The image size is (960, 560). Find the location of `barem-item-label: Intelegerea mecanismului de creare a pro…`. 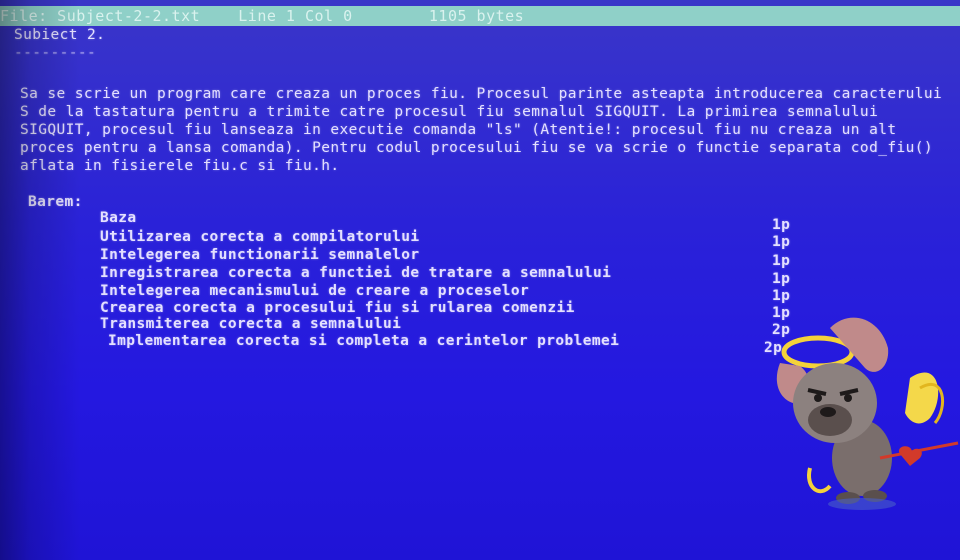

barem-item-label: Intelegerea mecanismului de creare a pro… is located at coordinates (315, 291).